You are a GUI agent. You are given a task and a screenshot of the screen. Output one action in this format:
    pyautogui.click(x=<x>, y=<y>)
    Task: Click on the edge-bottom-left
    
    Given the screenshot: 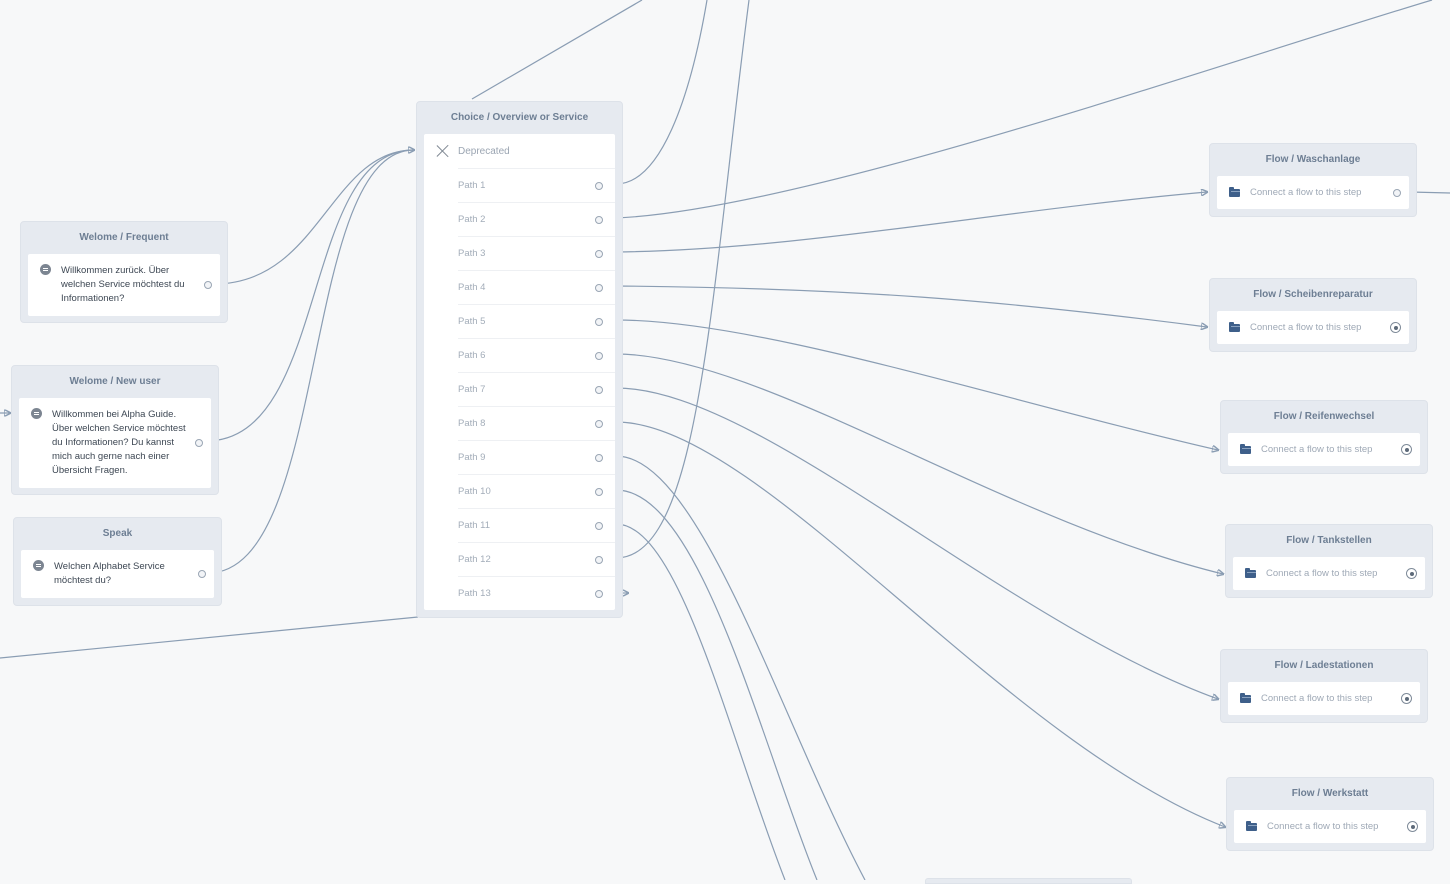 What is the action you would take?
    pyautogui.click(x=209, y=637)
    